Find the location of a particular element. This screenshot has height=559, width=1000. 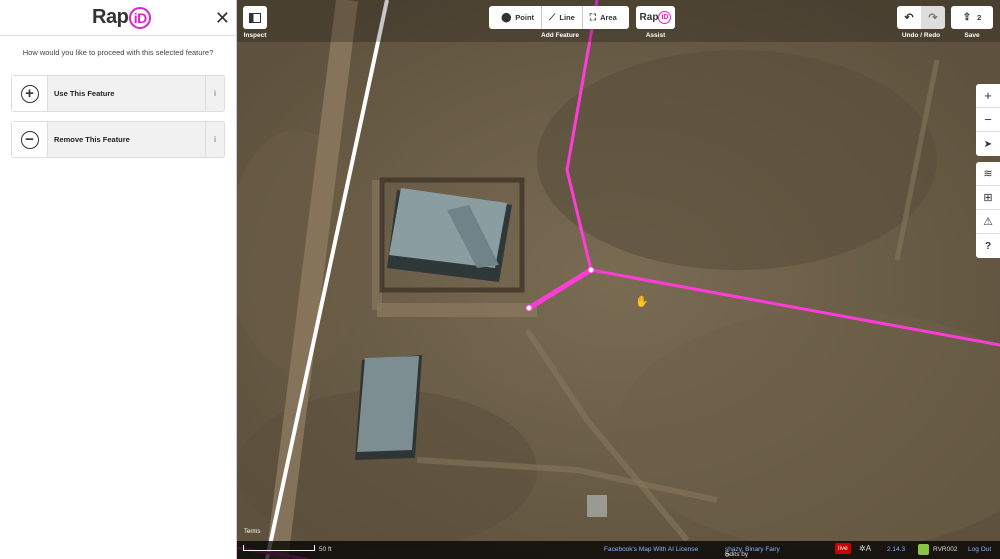

use-feature-button: + Use This Feature i is located at coordinates (118, 93).